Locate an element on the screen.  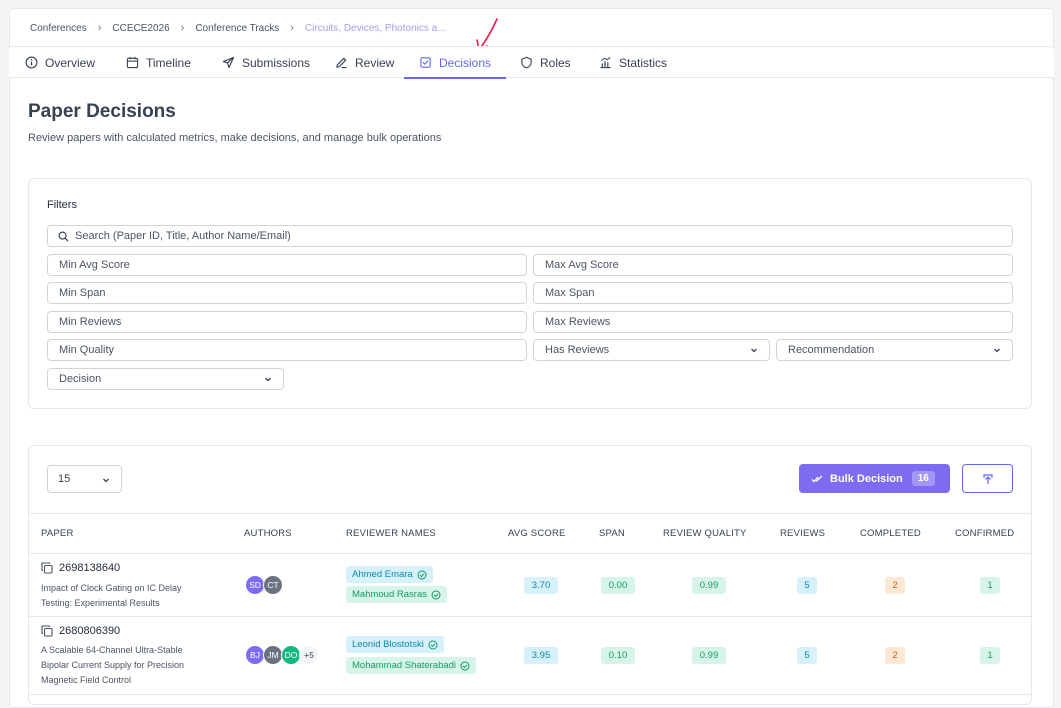
min-reviews-input: Min Reviews is located at coordinates (287, 322).